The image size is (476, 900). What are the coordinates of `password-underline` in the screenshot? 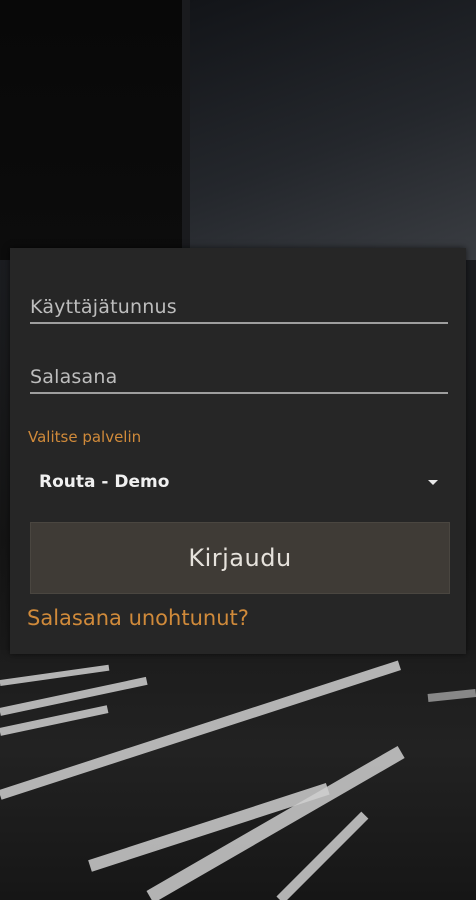 It's located at (239, 393).